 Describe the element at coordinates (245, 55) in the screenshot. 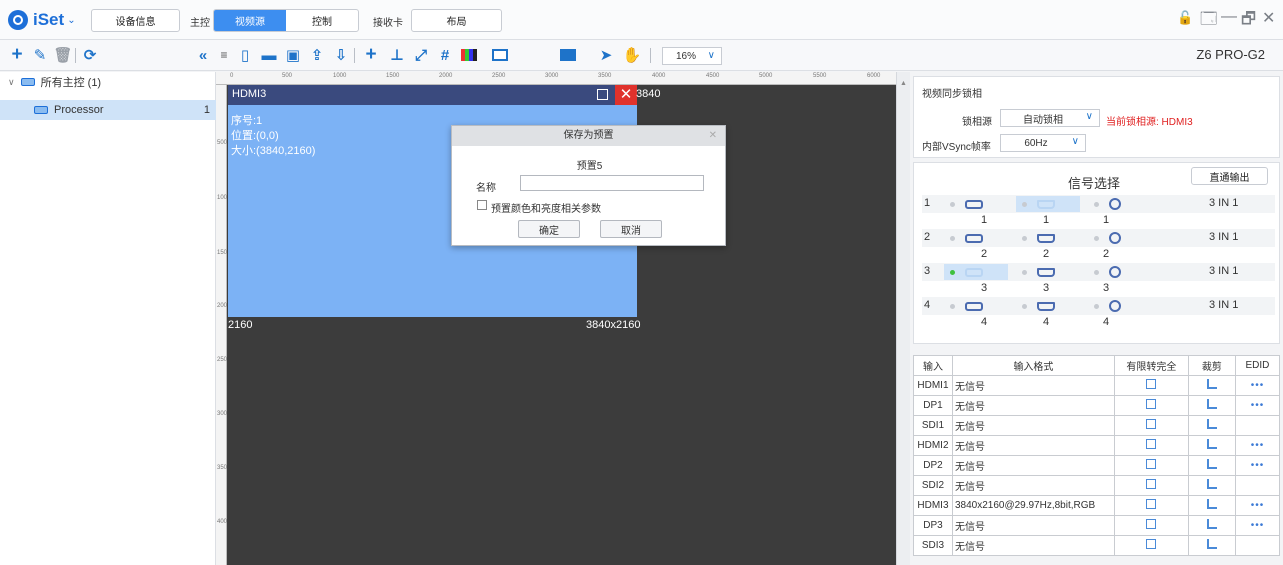

I see `new-file-icon: ▯` at that location.